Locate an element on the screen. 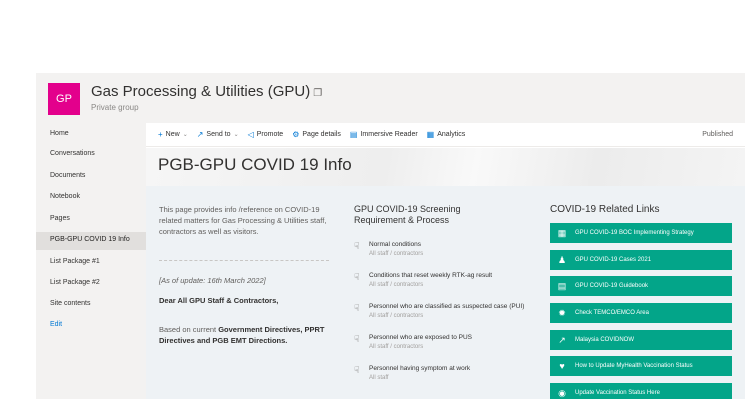 The height and width of the screenshot is (399, 745). directives-prefix: Based on current is located at coordinates (189, 329).